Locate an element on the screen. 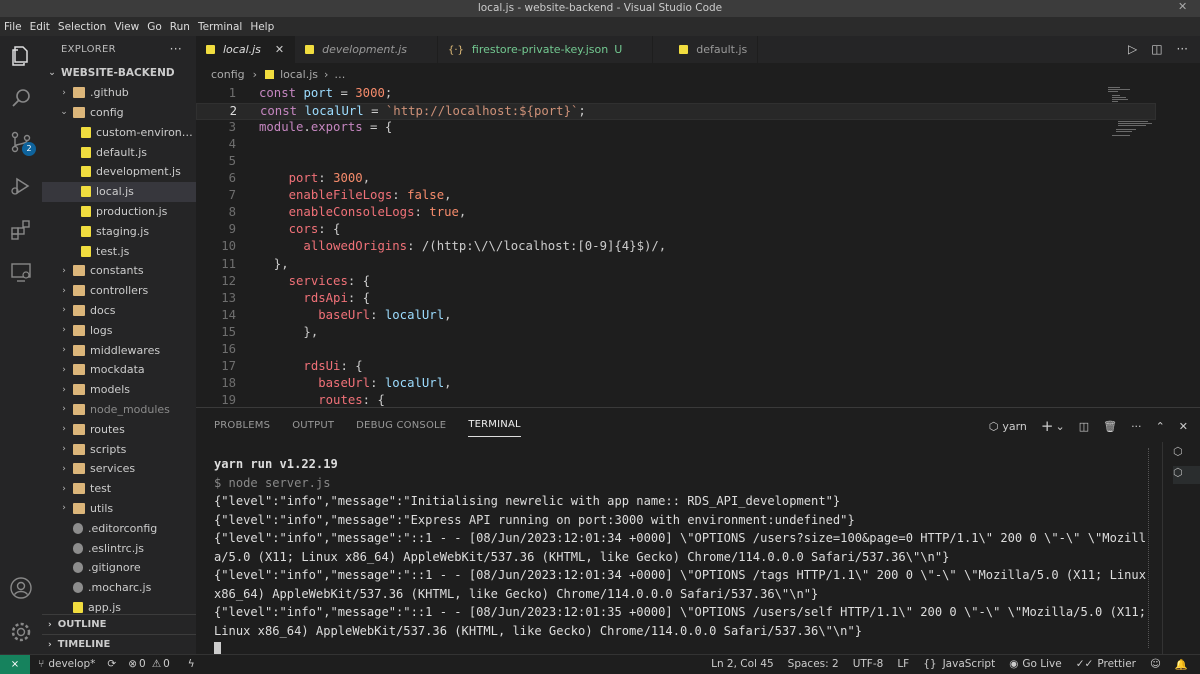 The image size is (1200, 674). folder-item: › .github is located at coordinates (119, 93).